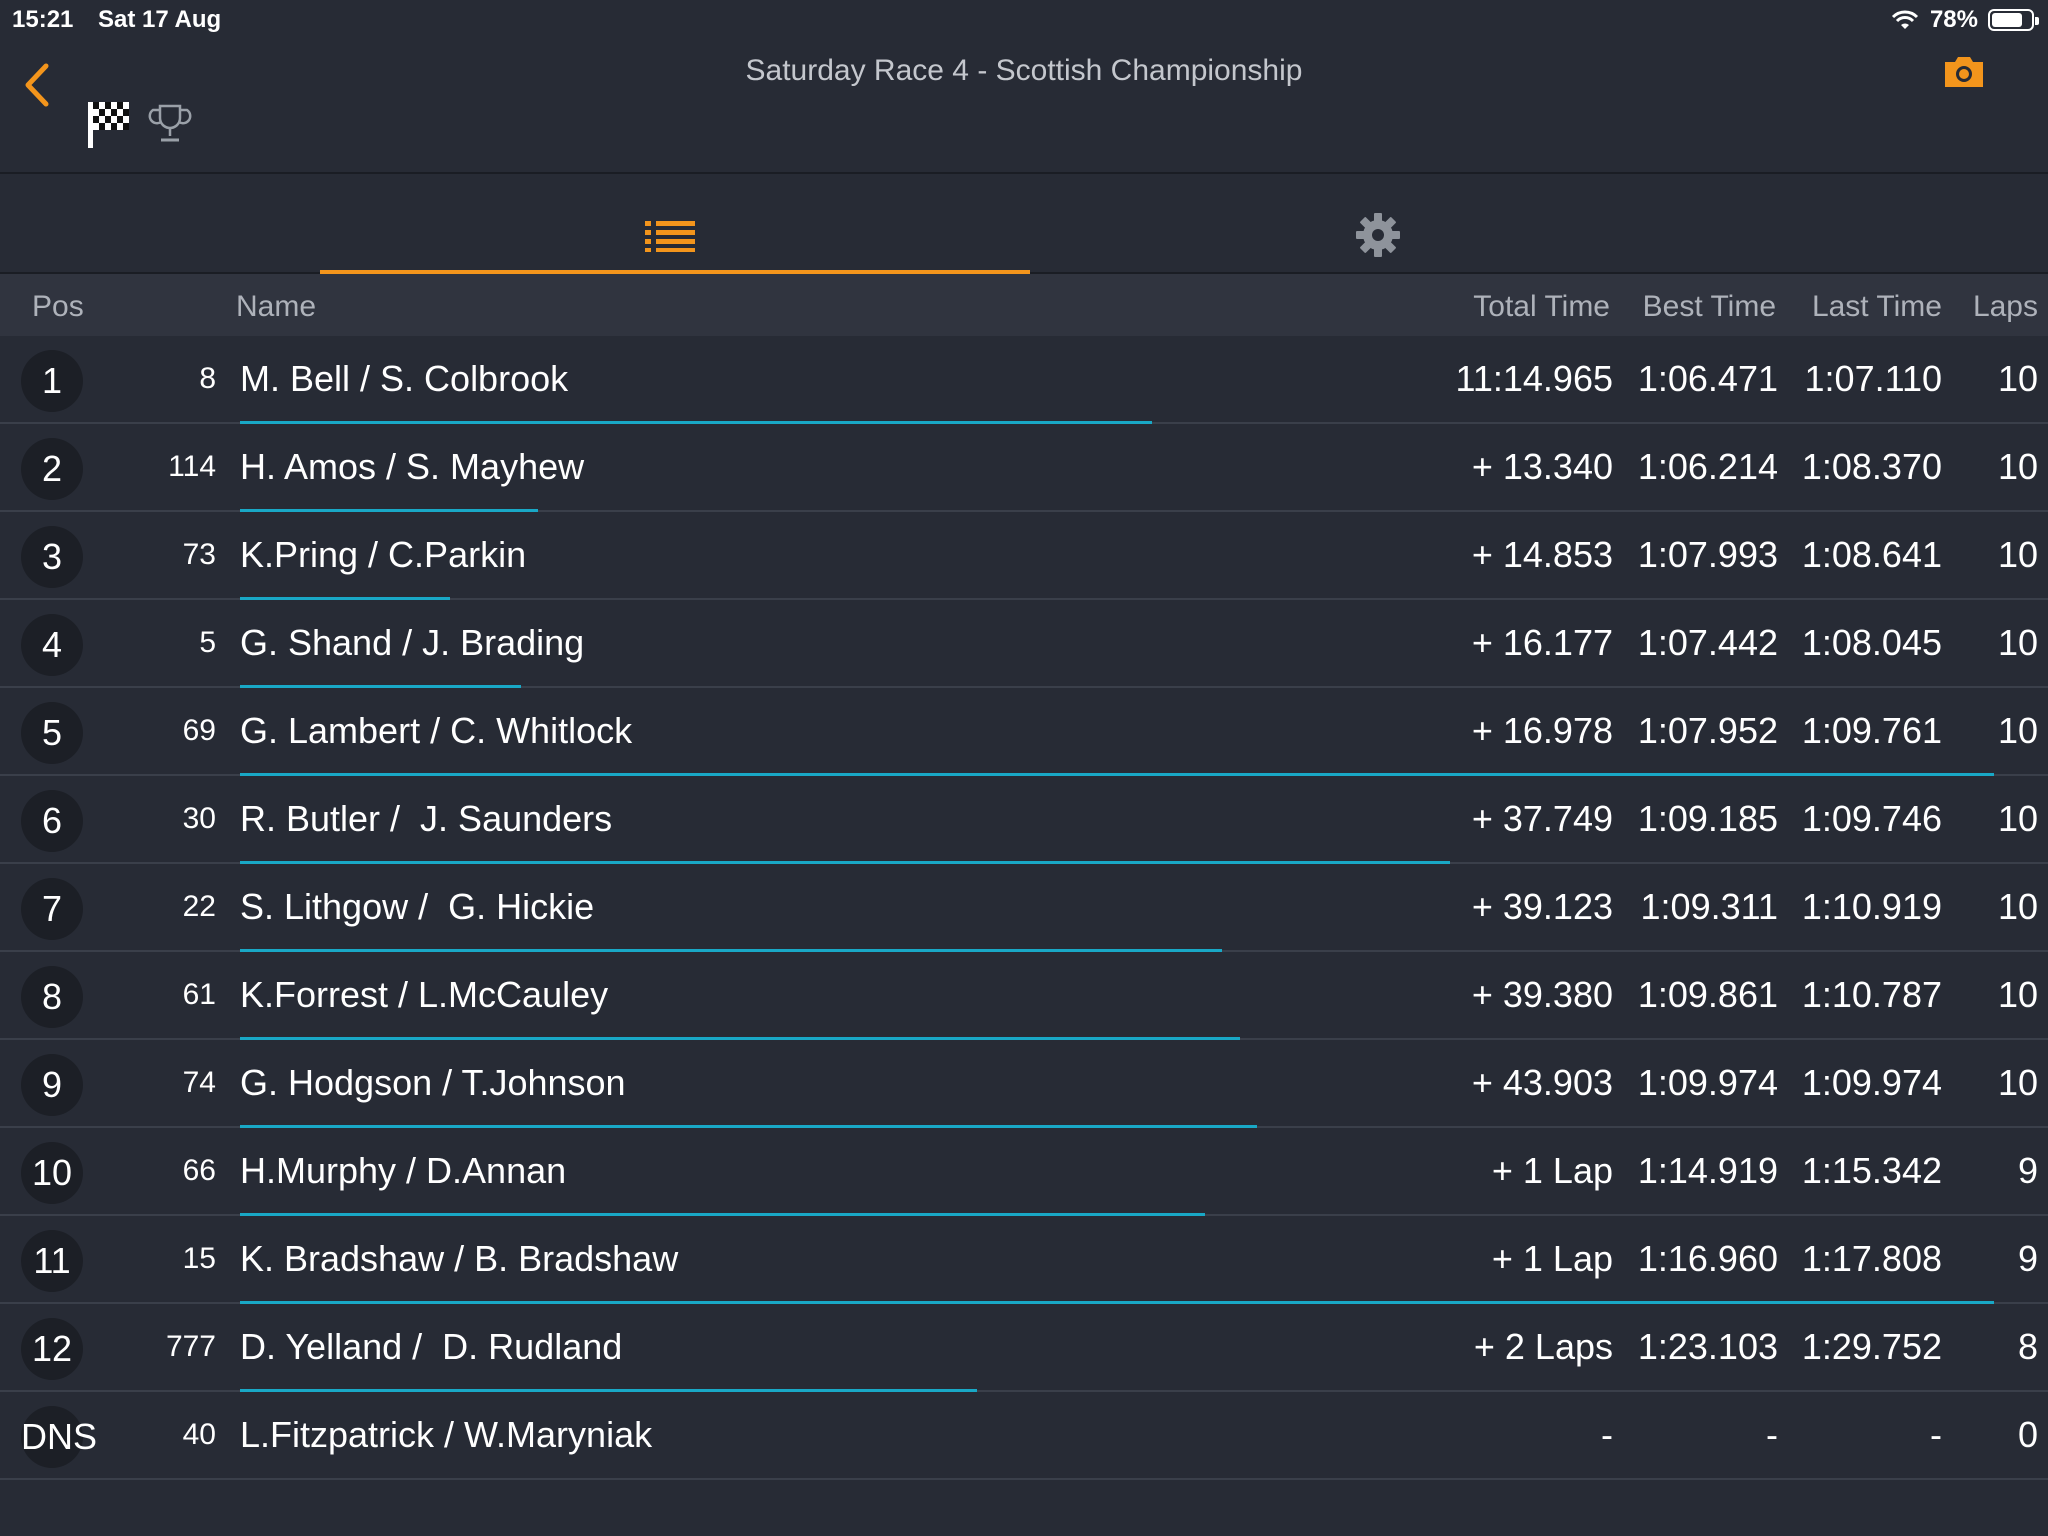 Image resolution: width=2048 pixels, height=1536 pixels. Describe the element at coordinates (1871, 818) in the screenshot. I see `last-time: 1:09.746` at that location.